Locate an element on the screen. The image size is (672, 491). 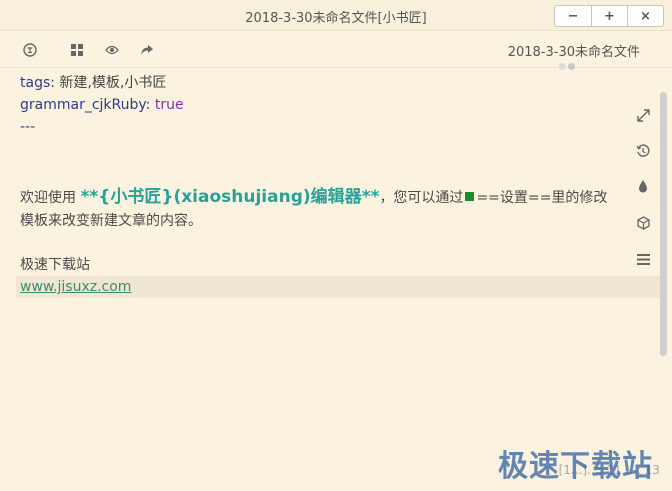
window-controls: − + × is located at coordinates (609, 16).